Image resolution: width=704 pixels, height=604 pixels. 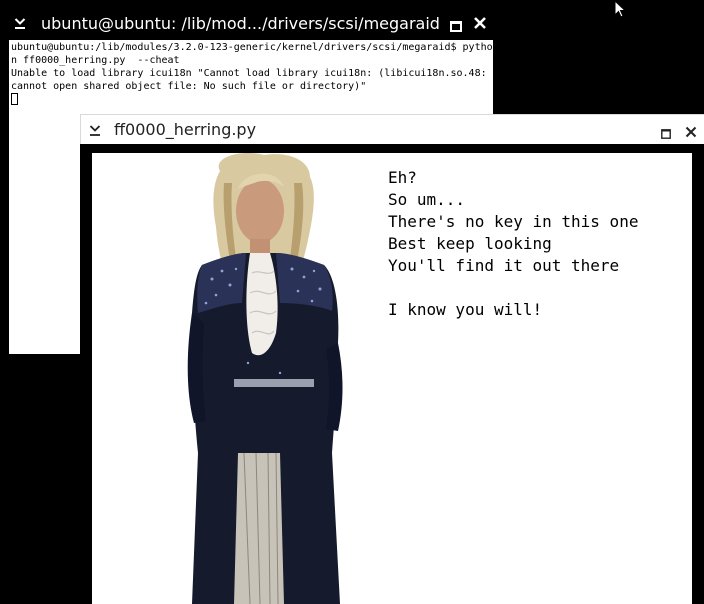 What do you see at coordinates (20, 23) in the screenshot?
I see `terminal-minimize-icon` at bounding box center [20, 23].